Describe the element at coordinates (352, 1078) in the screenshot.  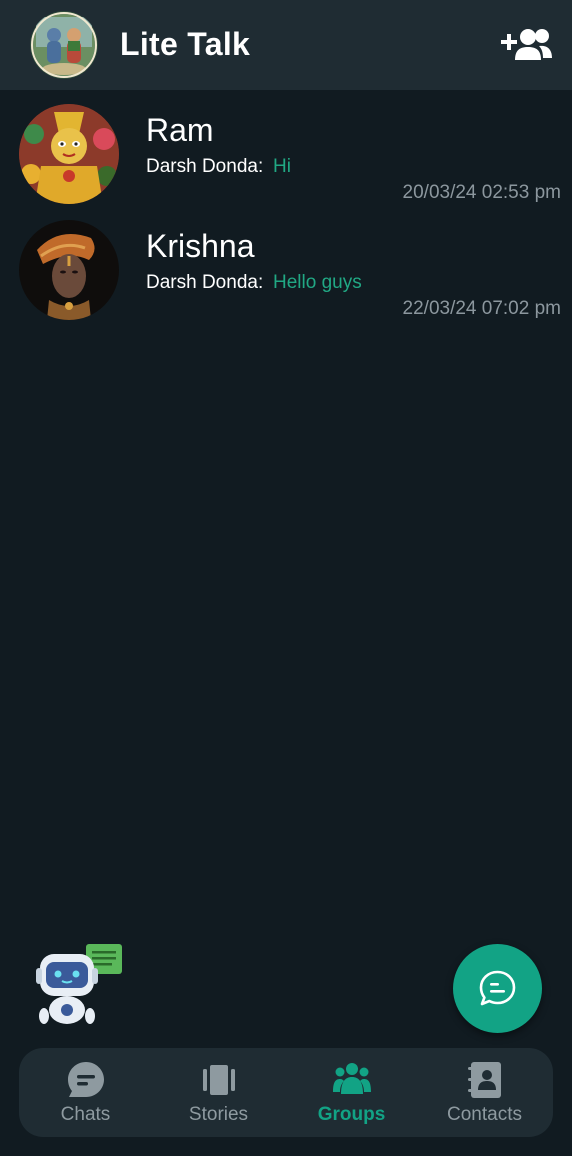
I see `groups-icon` at that location.